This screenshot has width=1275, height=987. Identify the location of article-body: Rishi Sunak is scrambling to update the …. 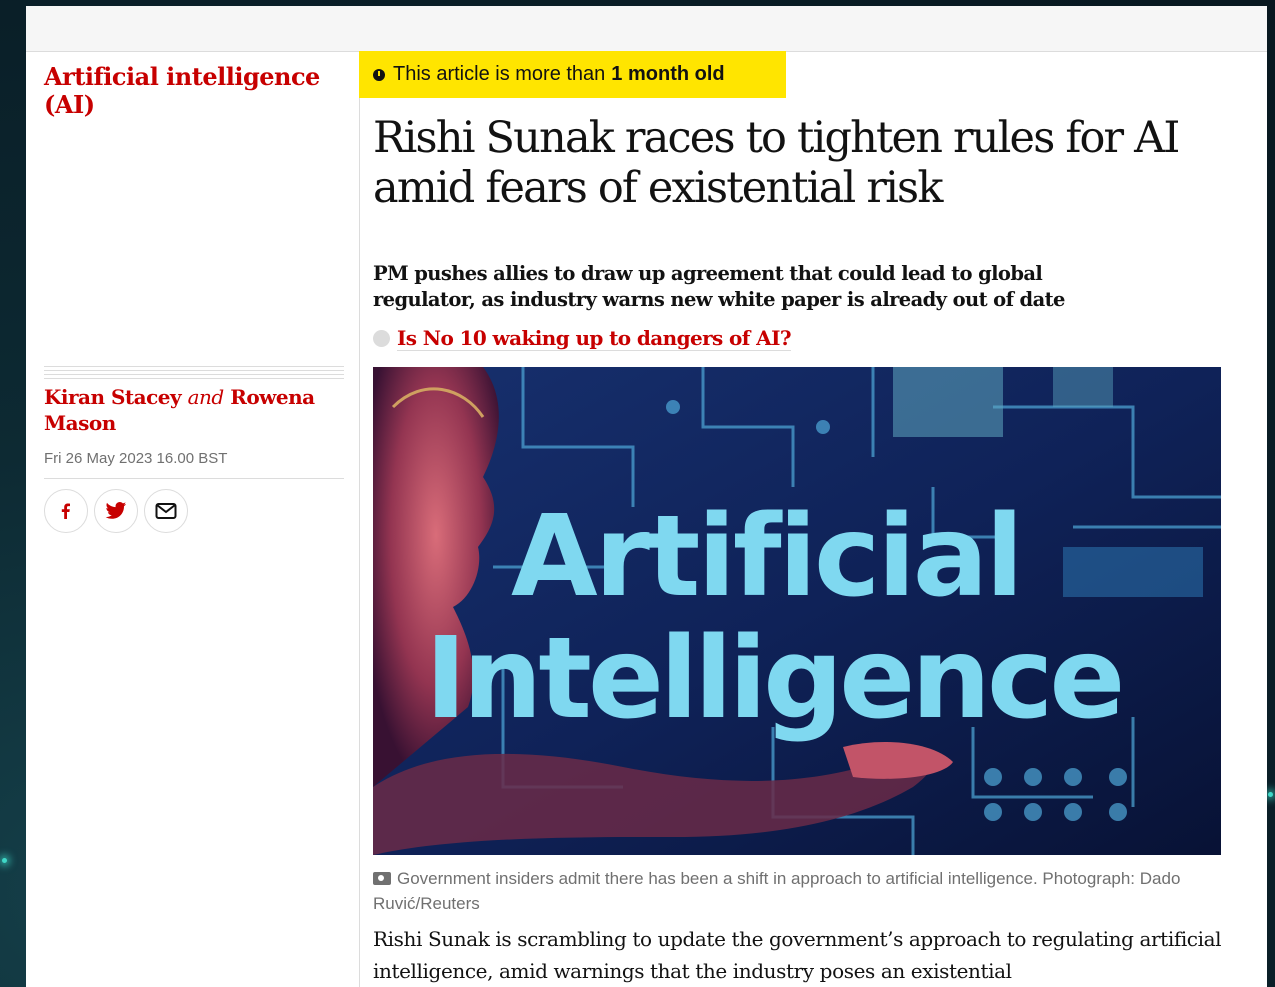
(797, 955).